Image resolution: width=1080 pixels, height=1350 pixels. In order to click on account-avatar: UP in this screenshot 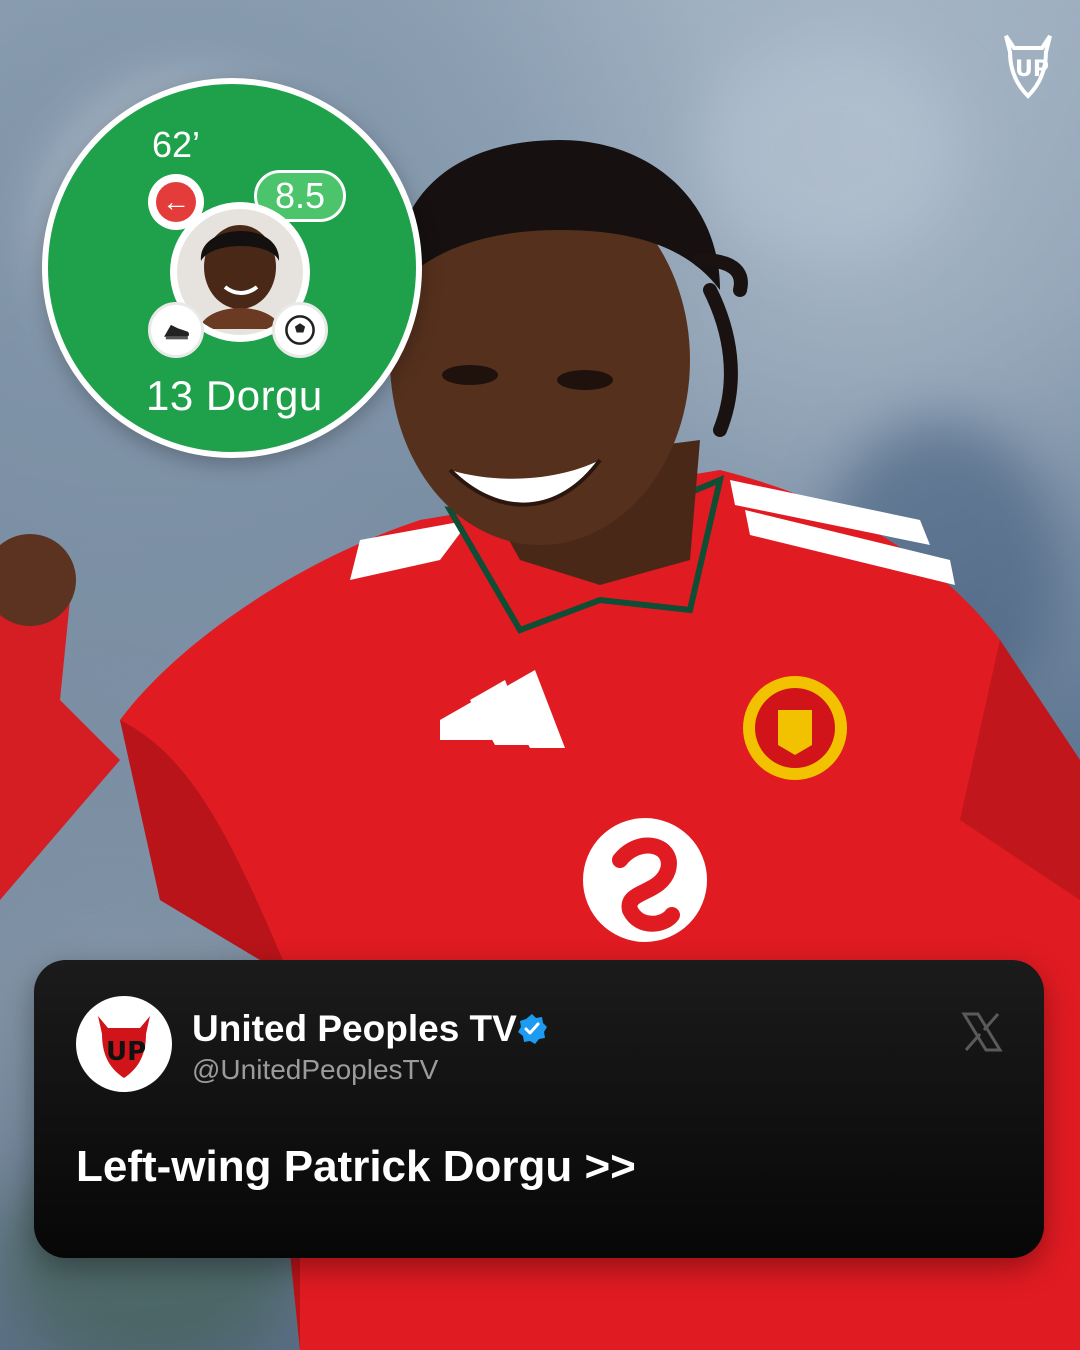, I will do `click(124, 1044)`.